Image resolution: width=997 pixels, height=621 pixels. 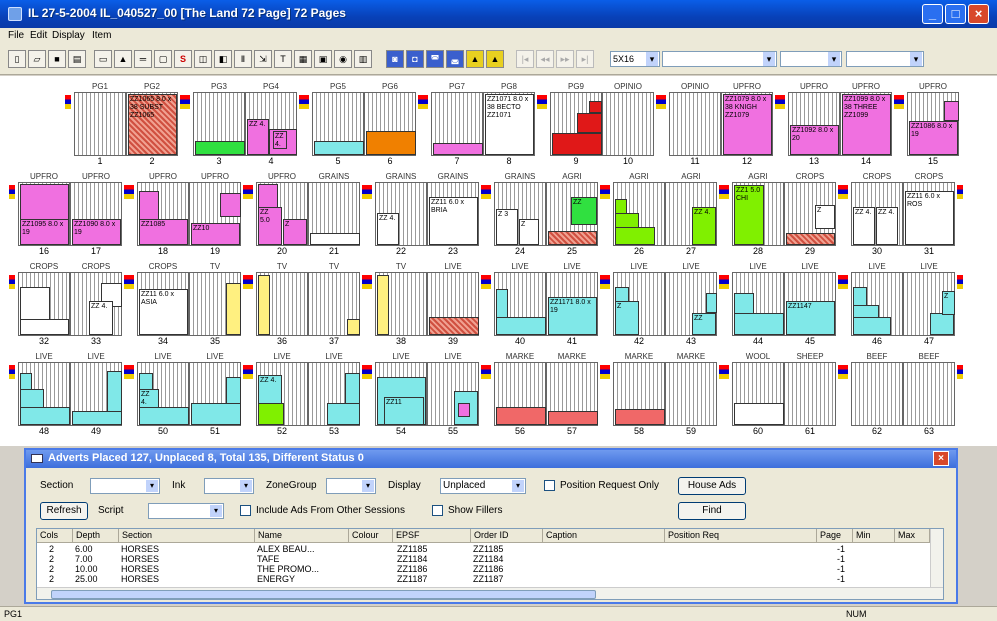 What do you see at coordinates (437, 510) in the screenshot?
I see `show-fillers-checkbox` at bounding box center [437, 510].